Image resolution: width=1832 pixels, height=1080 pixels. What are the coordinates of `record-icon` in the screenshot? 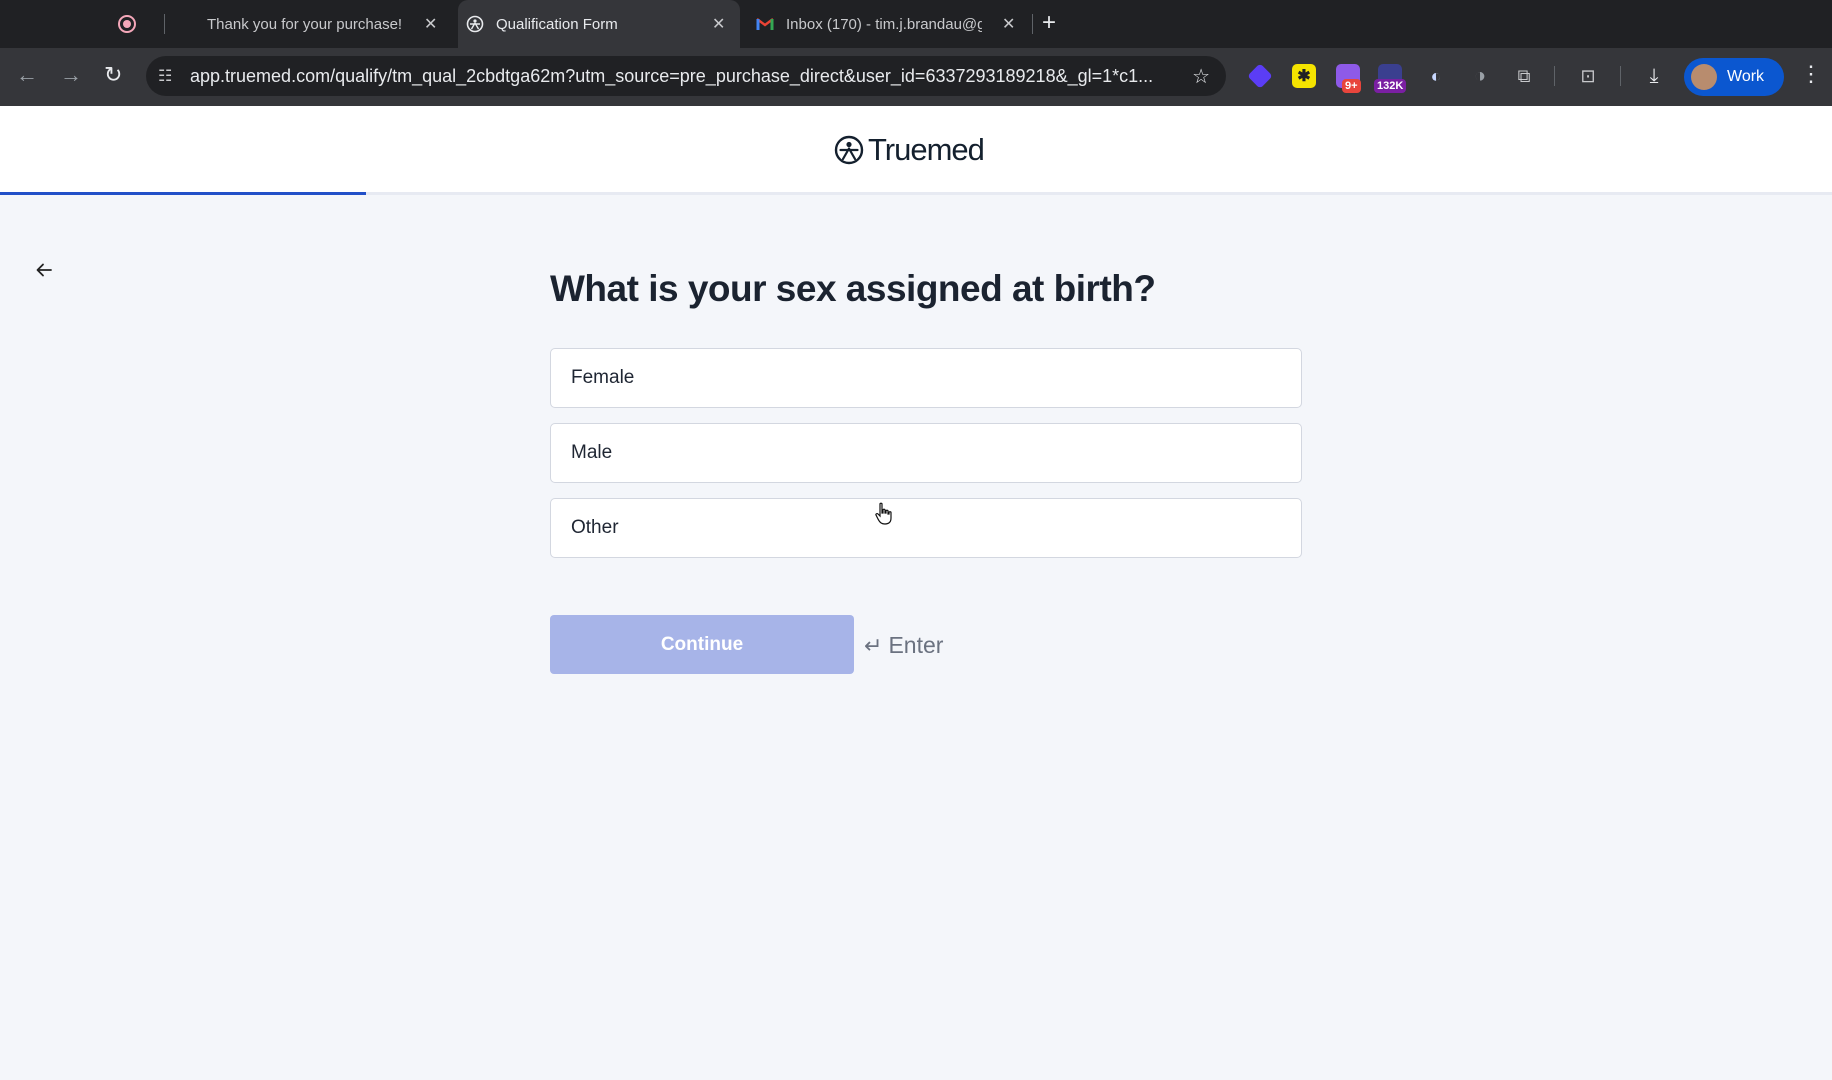 It's located at (127, 24).